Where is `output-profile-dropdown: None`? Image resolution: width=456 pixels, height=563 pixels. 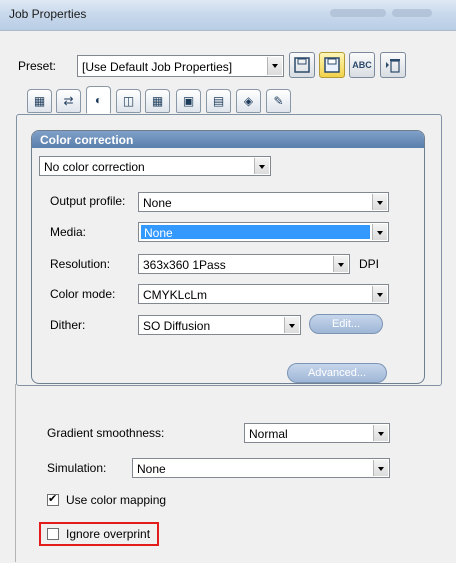
output-profile-dropdown: None is located at coordinates (263, 202).